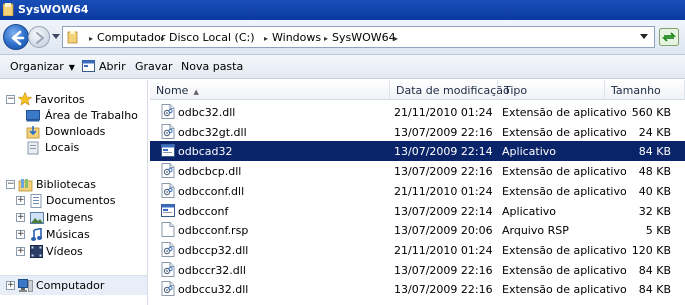 This screenshot has width=685, height=305. What do you see at coordinates (76, 185) in the screenshot?
I see `nav-libraries: − Bibliotecas` at bounding box center [76, 185].